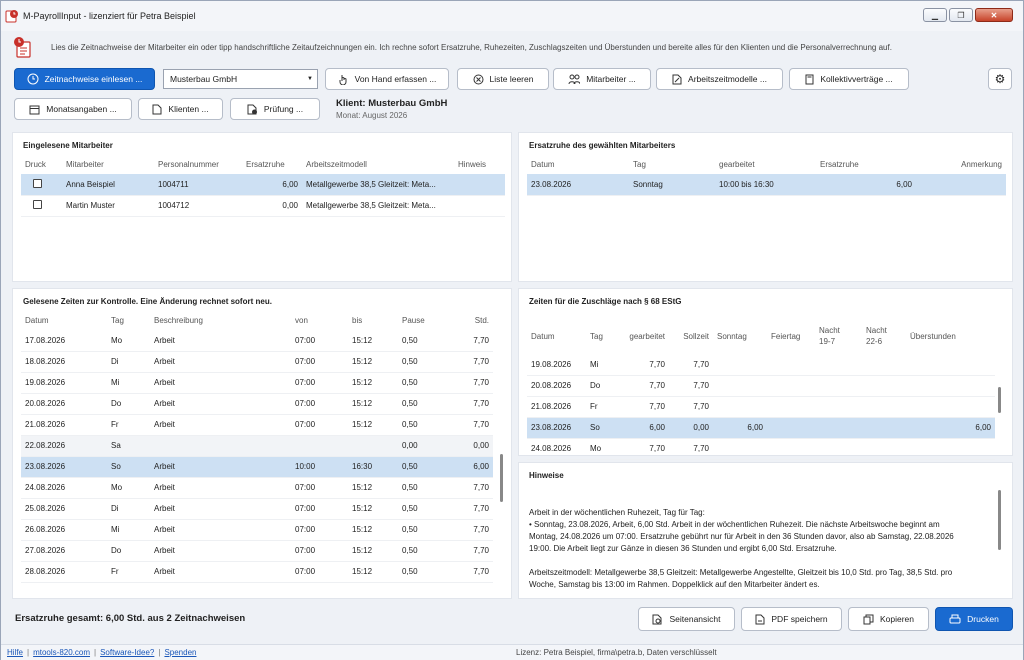 The width and height of the screenshot is (1024, 660). I want to click on cell-bis, so click(373, 446).